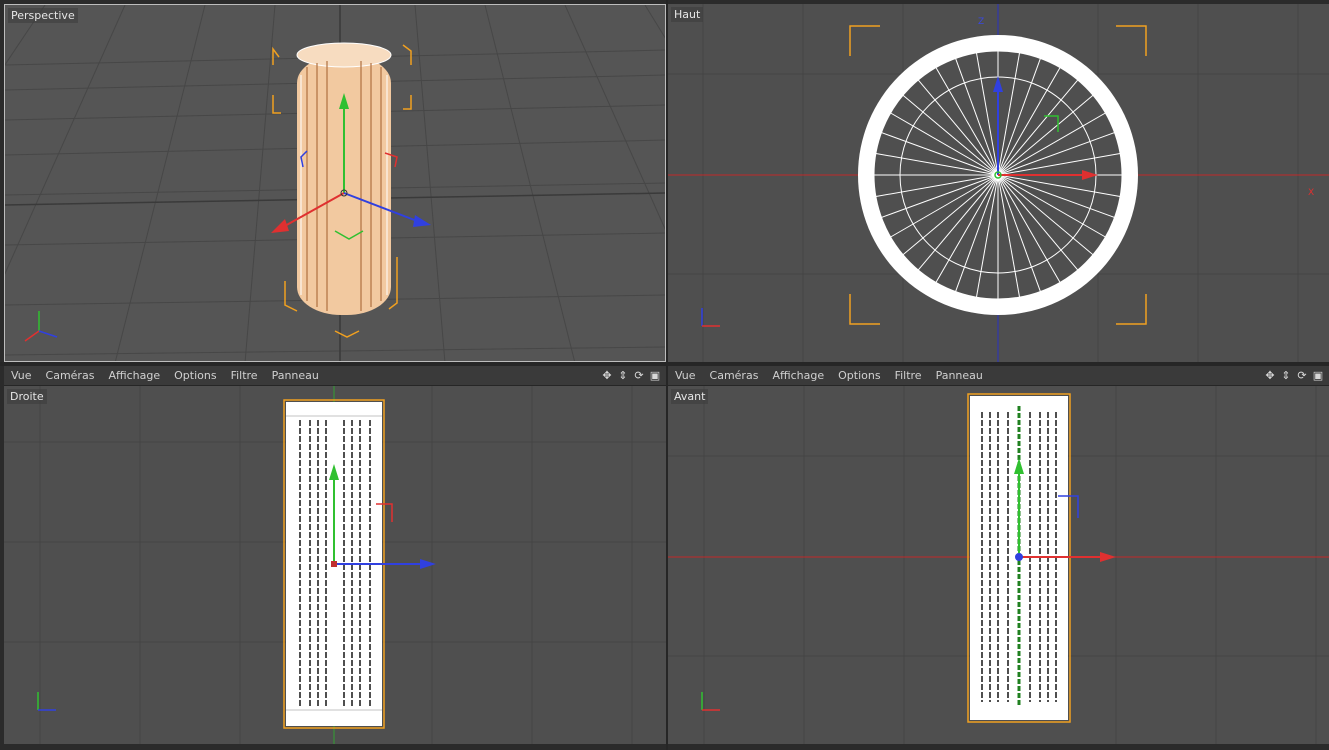 This screenshot has height=750, width=1329. Describe the element at coordinates (690, 396) in the screenshot. I see `viewport-label: Avant` at that location.